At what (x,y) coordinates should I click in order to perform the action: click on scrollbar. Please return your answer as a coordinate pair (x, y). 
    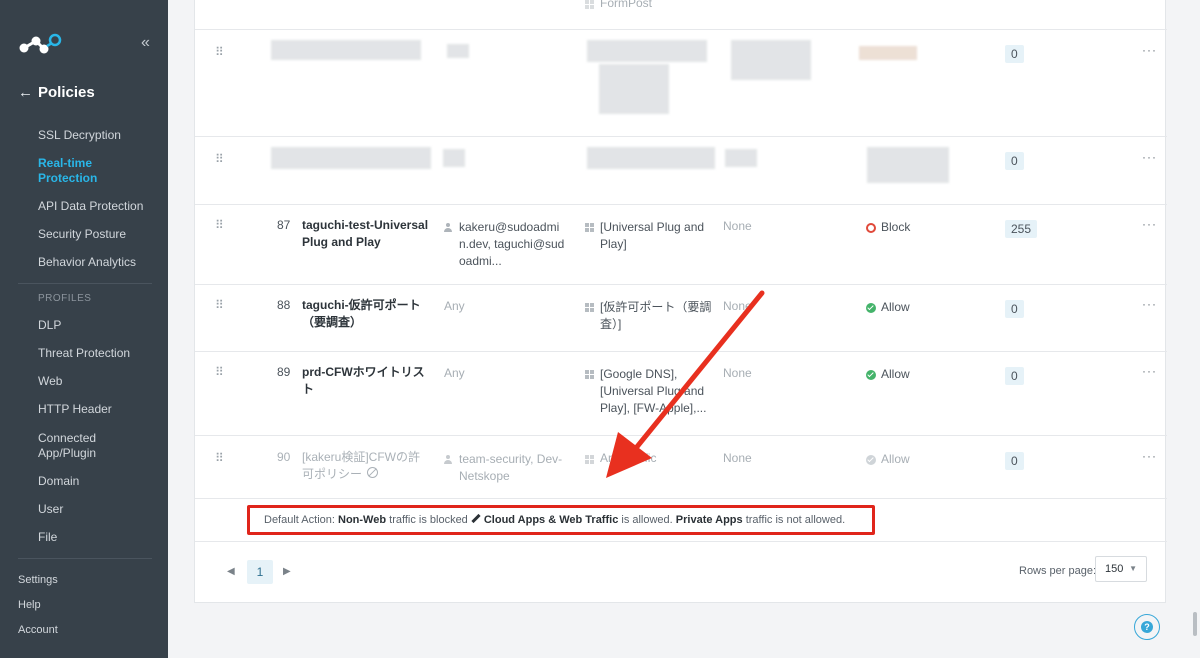
    Looking at the image, I should click on (1195, 329).